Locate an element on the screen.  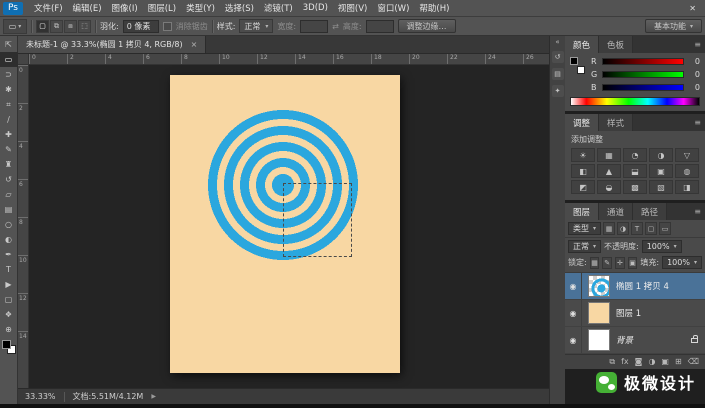
quick-selection-tool: ✱ is located at coordinates (9, 89).